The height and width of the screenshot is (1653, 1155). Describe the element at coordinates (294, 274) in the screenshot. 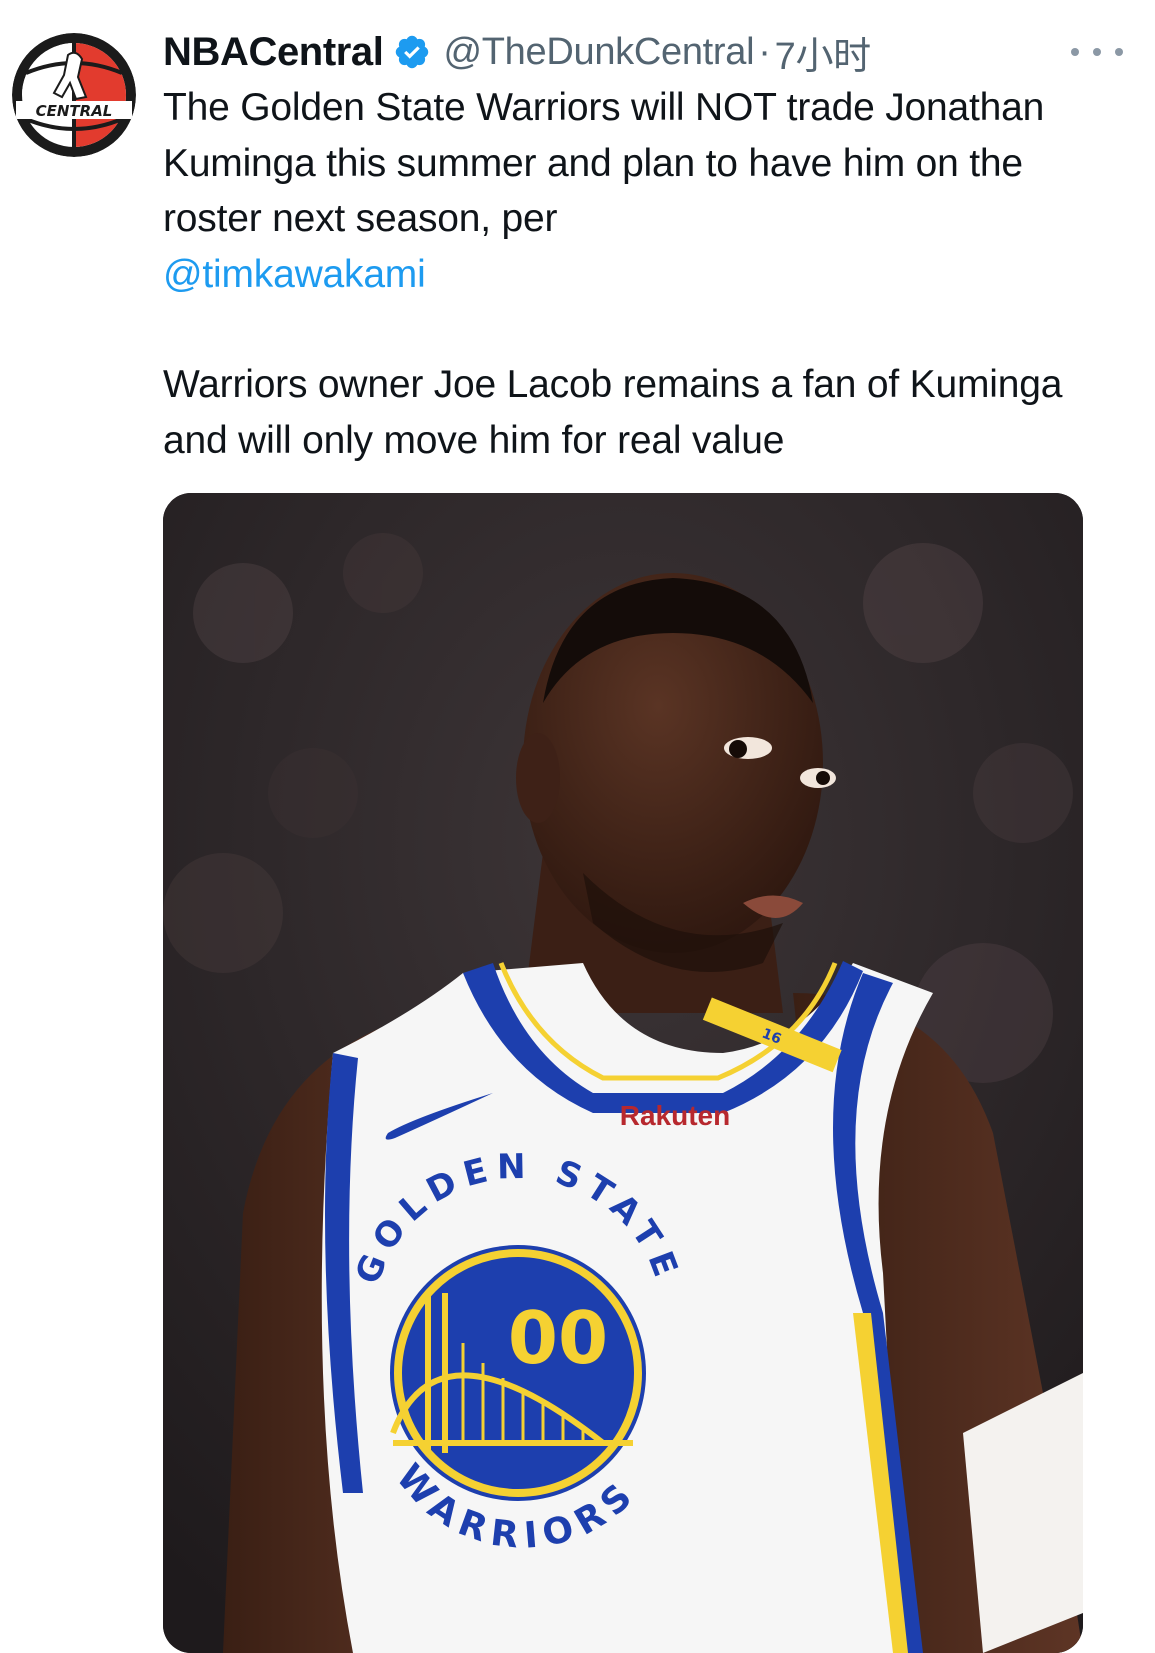

I see `mention-link: @timkawakami` at that location.